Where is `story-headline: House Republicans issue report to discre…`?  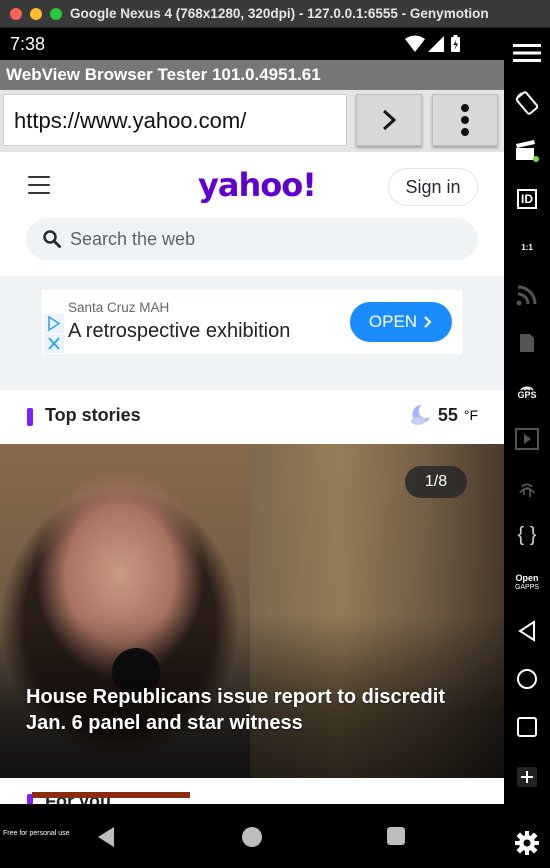 story-headline: House Republicans issue report to discre… is located at coordinates (251, 710).